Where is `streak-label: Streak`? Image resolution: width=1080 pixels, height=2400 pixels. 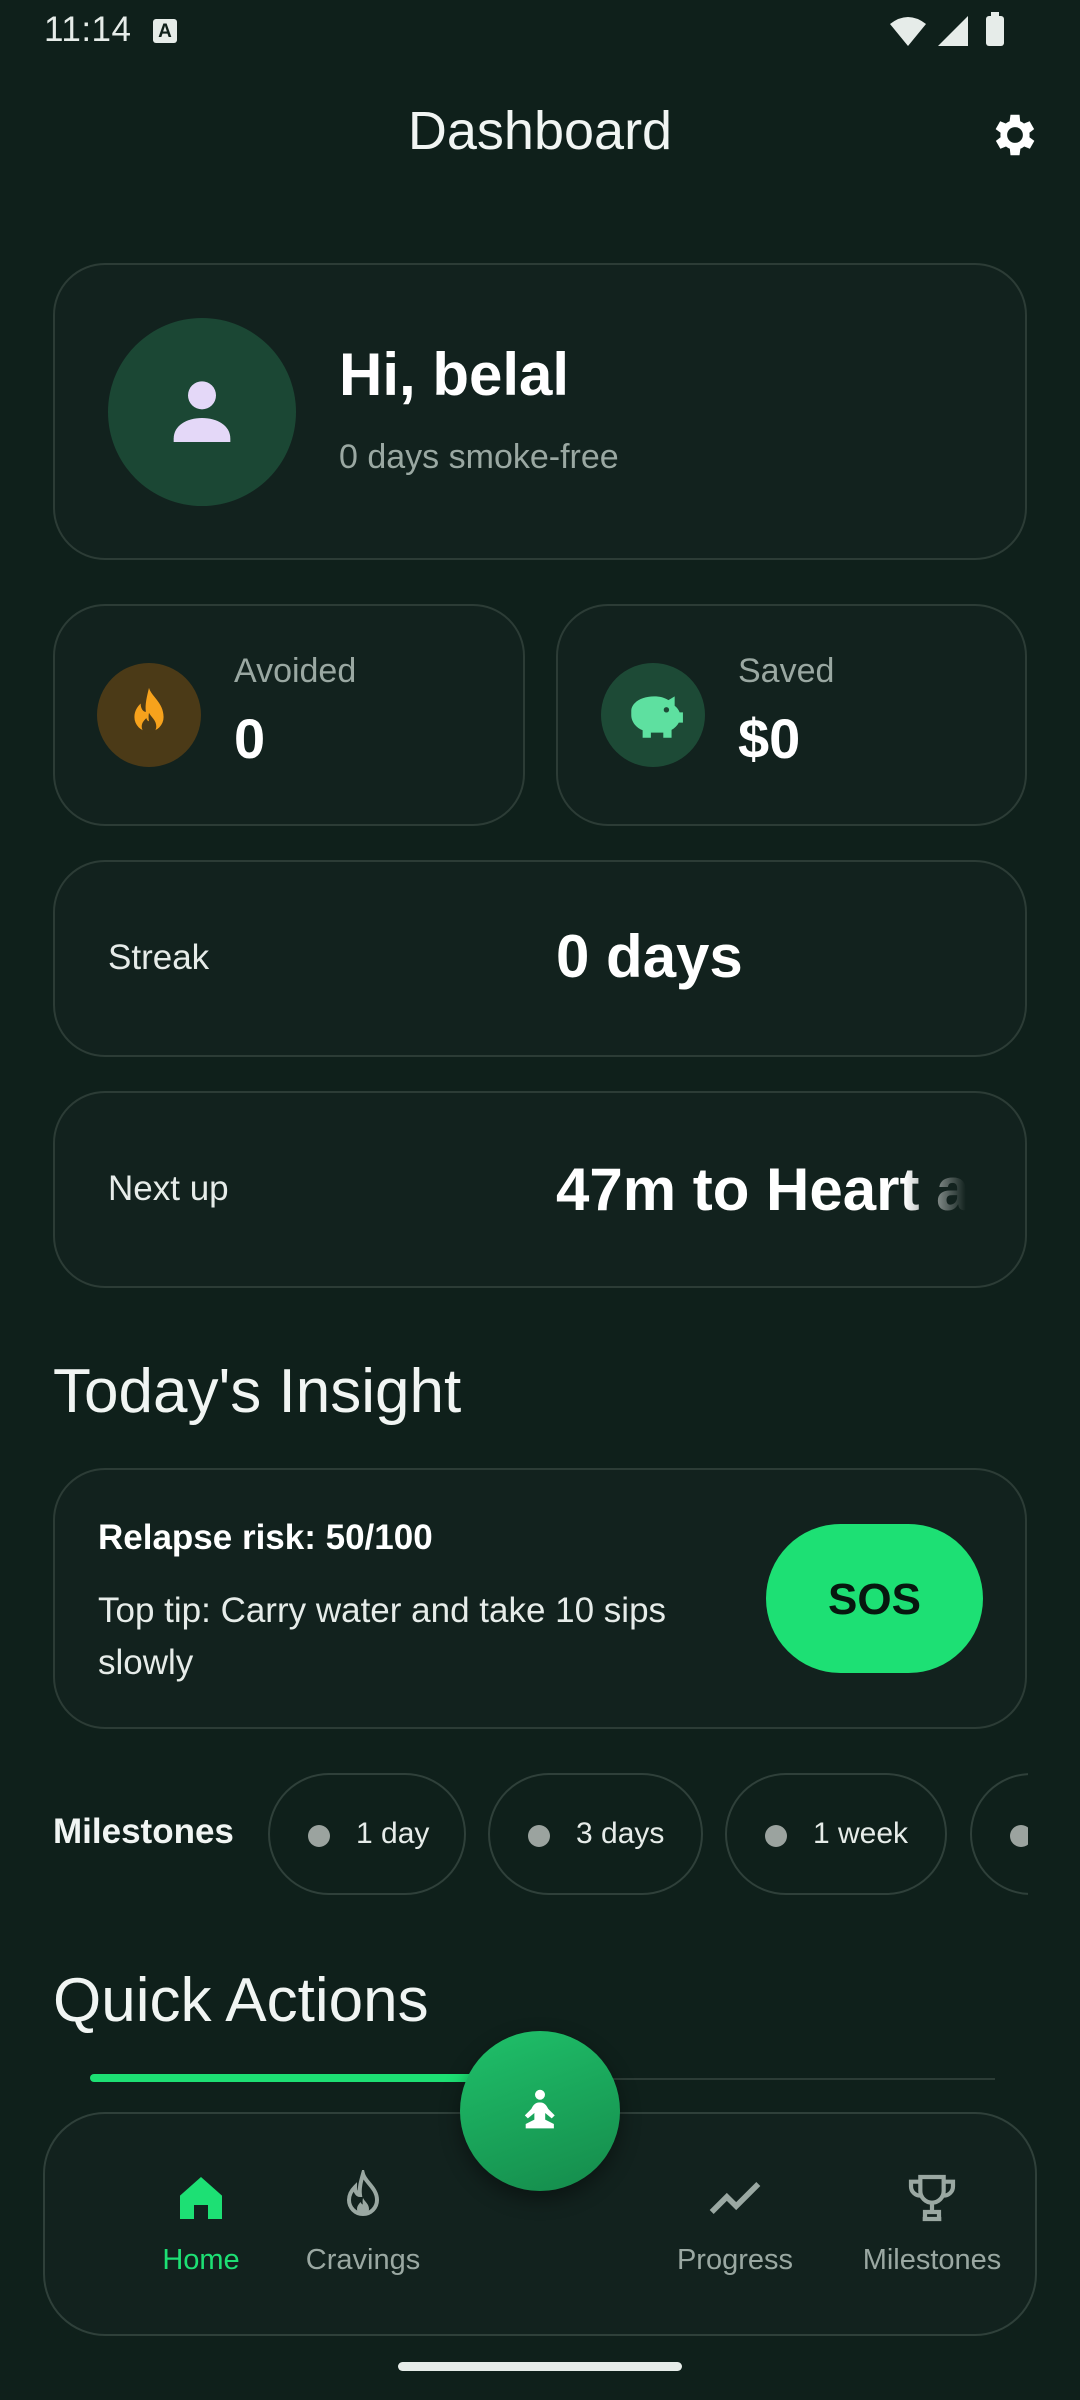 streak-label: Streak is located at coordinates (159, 957).